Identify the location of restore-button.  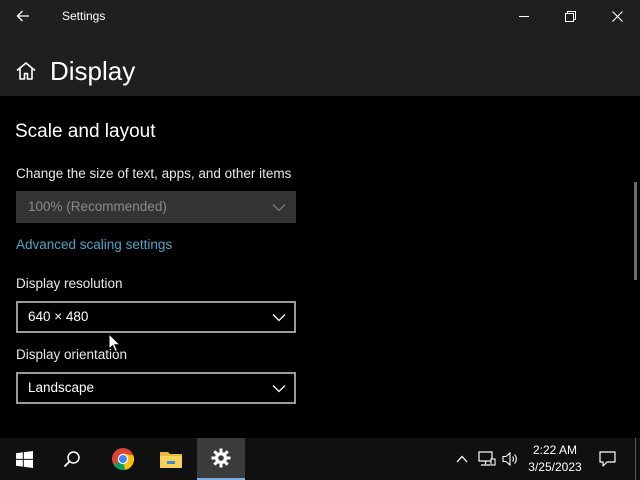
(570, 16).